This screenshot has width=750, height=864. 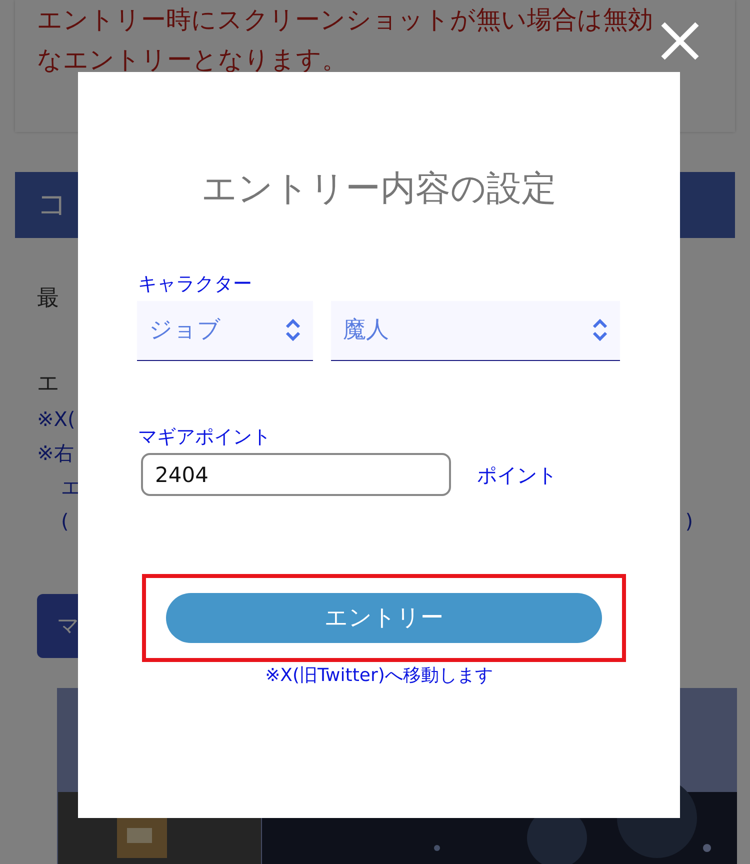 What do you see at coordinates (379, 676) in the screenshot?
I see `note-text: ※X(旧Twitter)へ移動します` at bounding box center [379, 676].